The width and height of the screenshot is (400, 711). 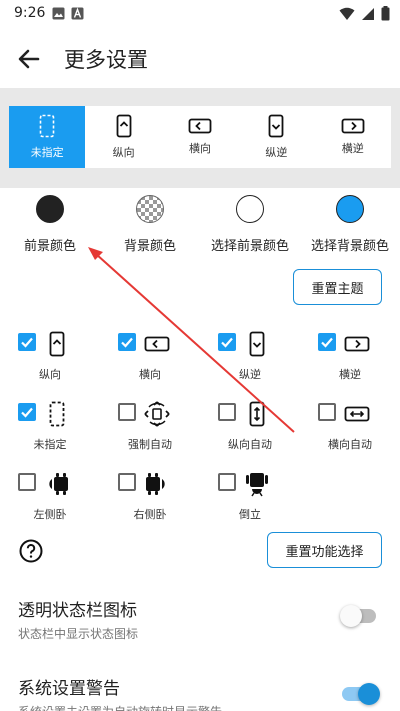 I want to click on wifi-icon, so click(x=347, y=13).